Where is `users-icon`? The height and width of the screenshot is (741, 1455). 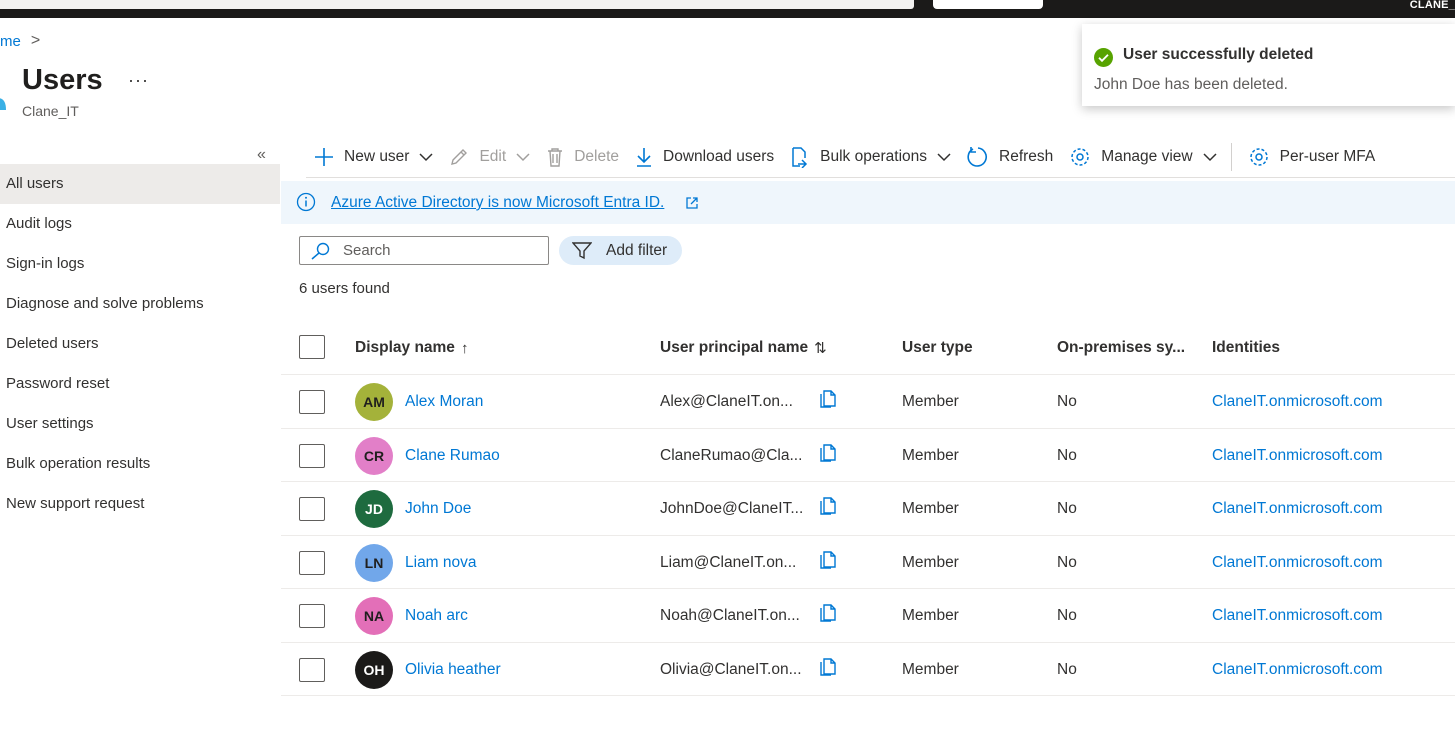
users-icon is located at coordinates (3, 104).